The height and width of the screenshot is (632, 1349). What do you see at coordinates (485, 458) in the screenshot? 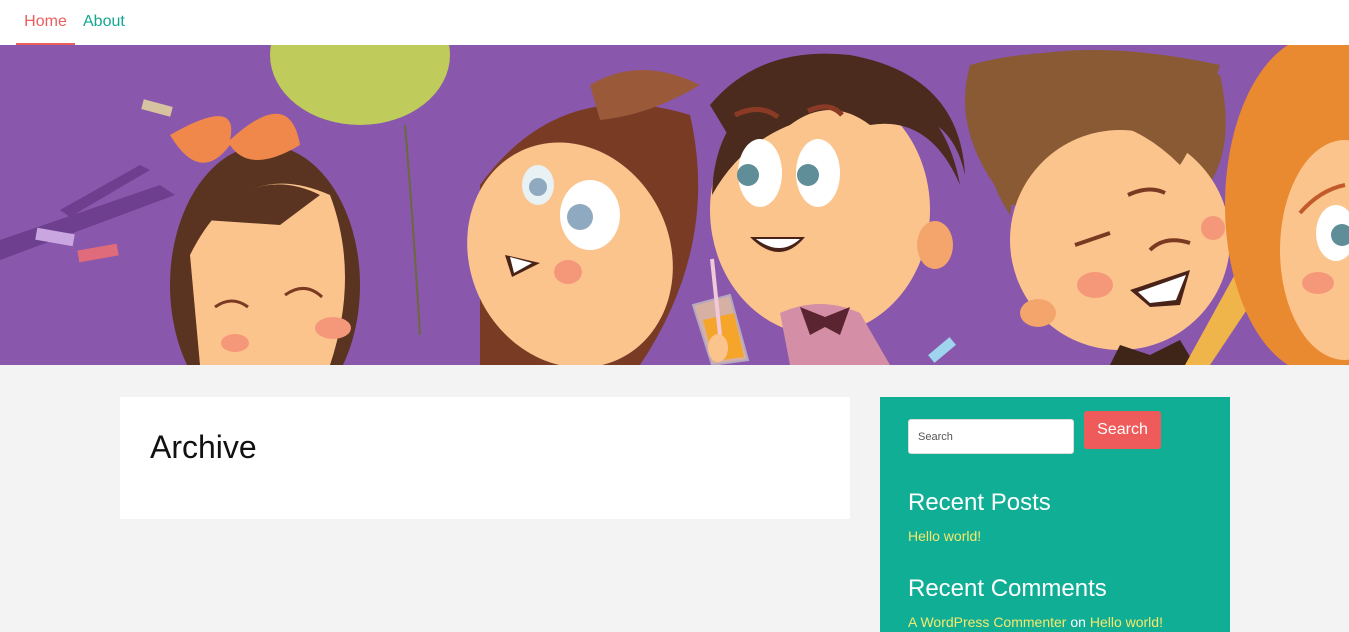
I see `archive-card: Archive` at bounding box center [485, 458].